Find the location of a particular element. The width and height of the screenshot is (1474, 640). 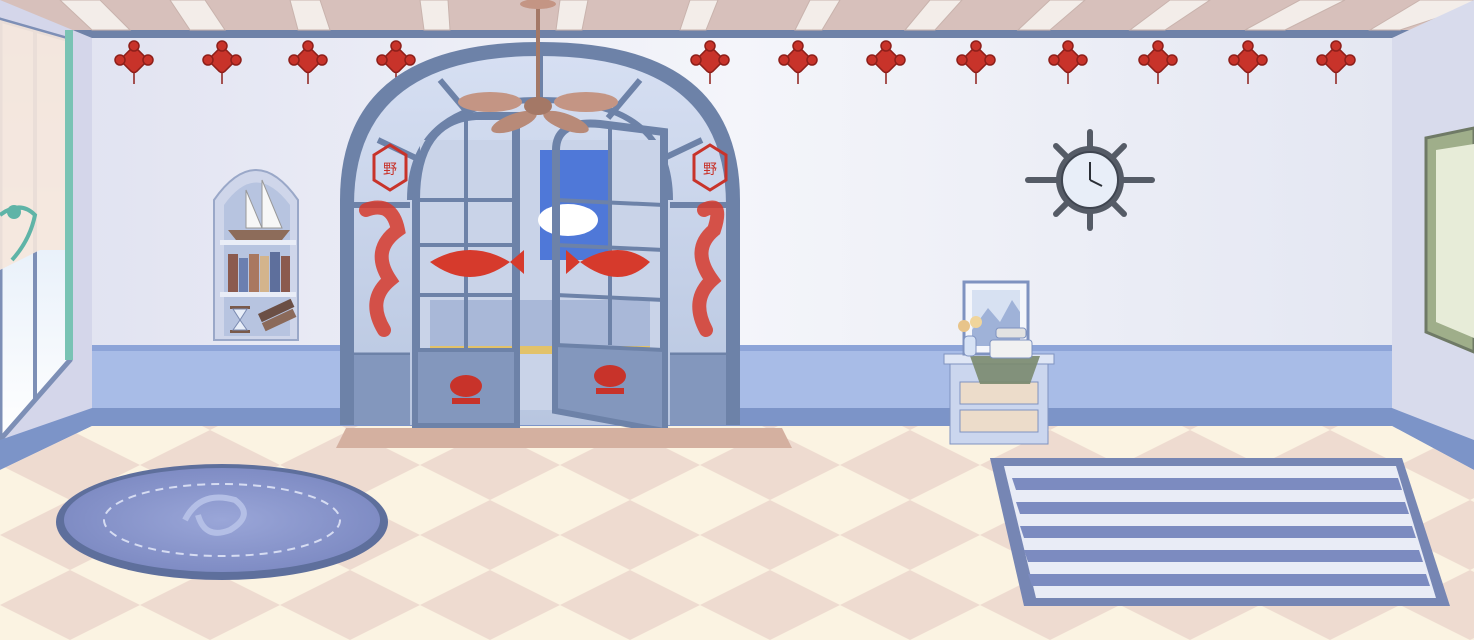

round-rug is located at coordinates (222, 522).